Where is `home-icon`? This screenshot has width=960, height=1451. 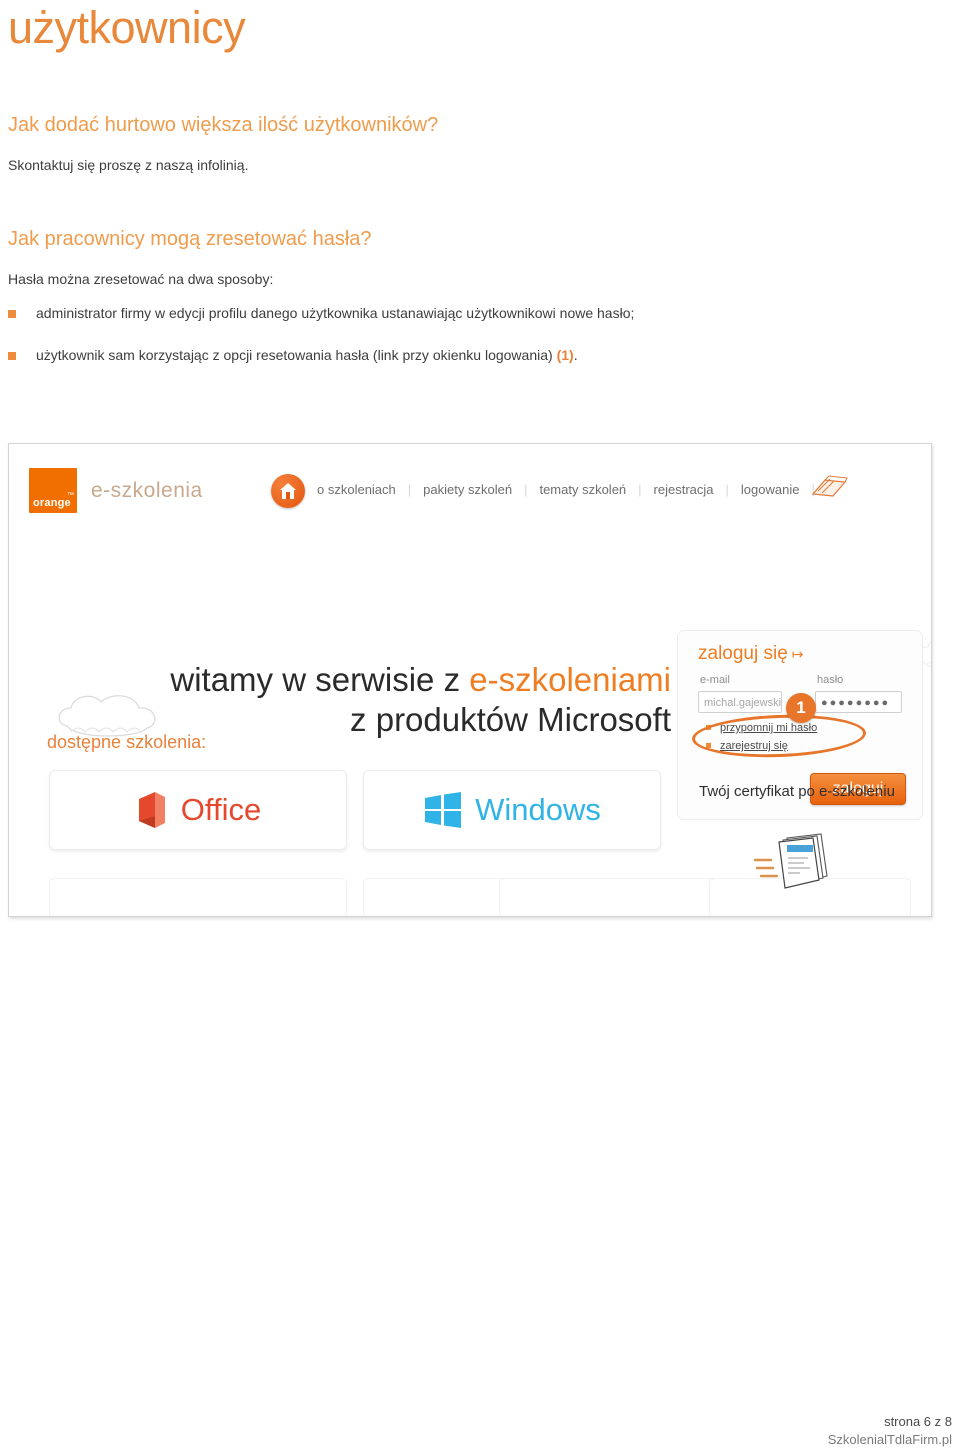
home-icon is located at coordinates (288, 491).